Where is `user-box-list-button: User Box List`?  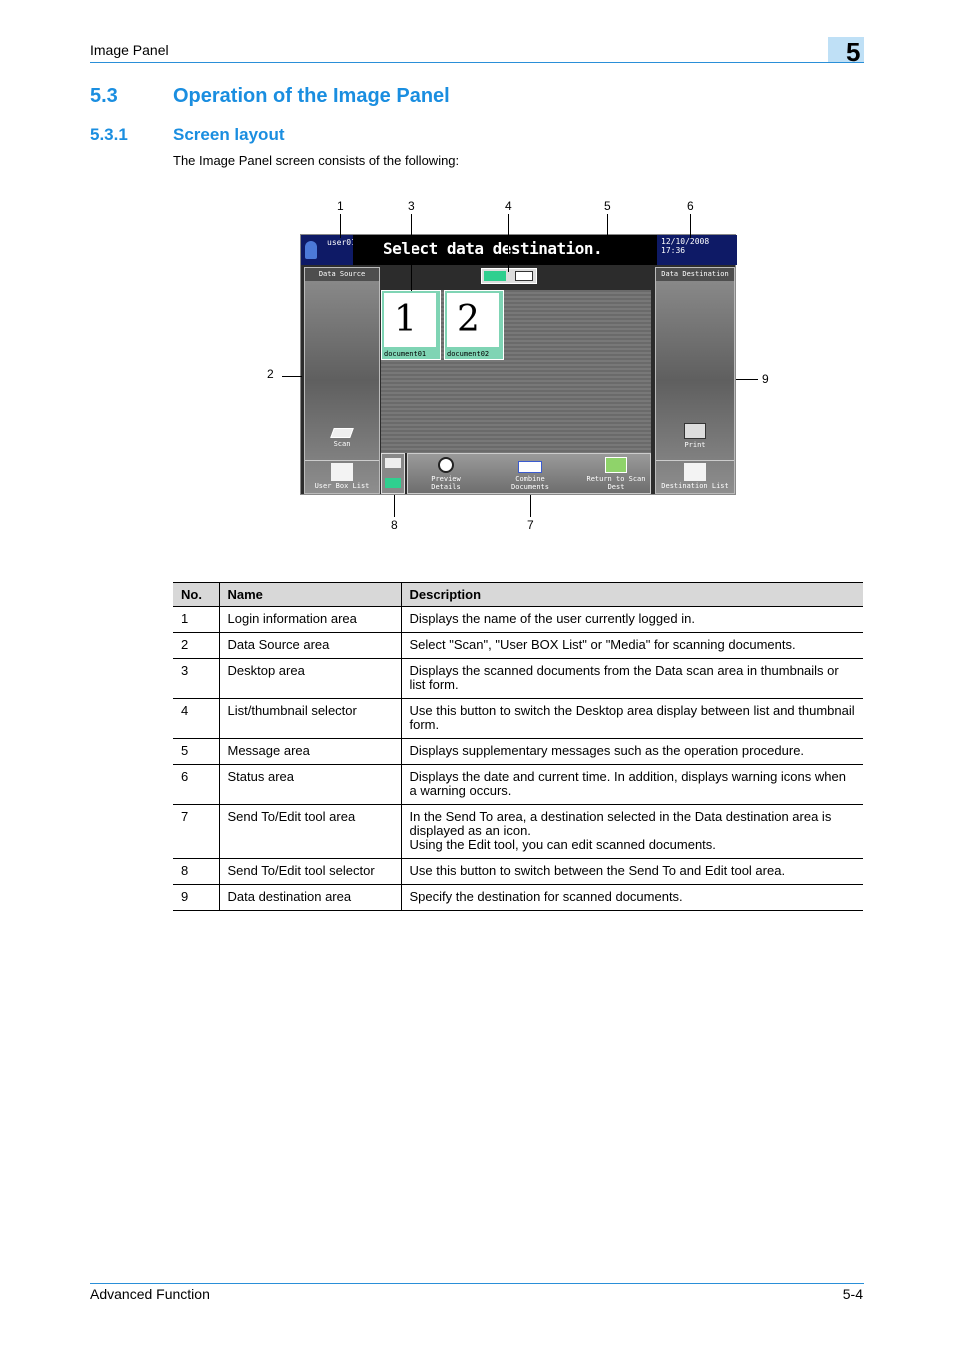 user-box-list-button: User Box List is located at coordinates (342, 477).